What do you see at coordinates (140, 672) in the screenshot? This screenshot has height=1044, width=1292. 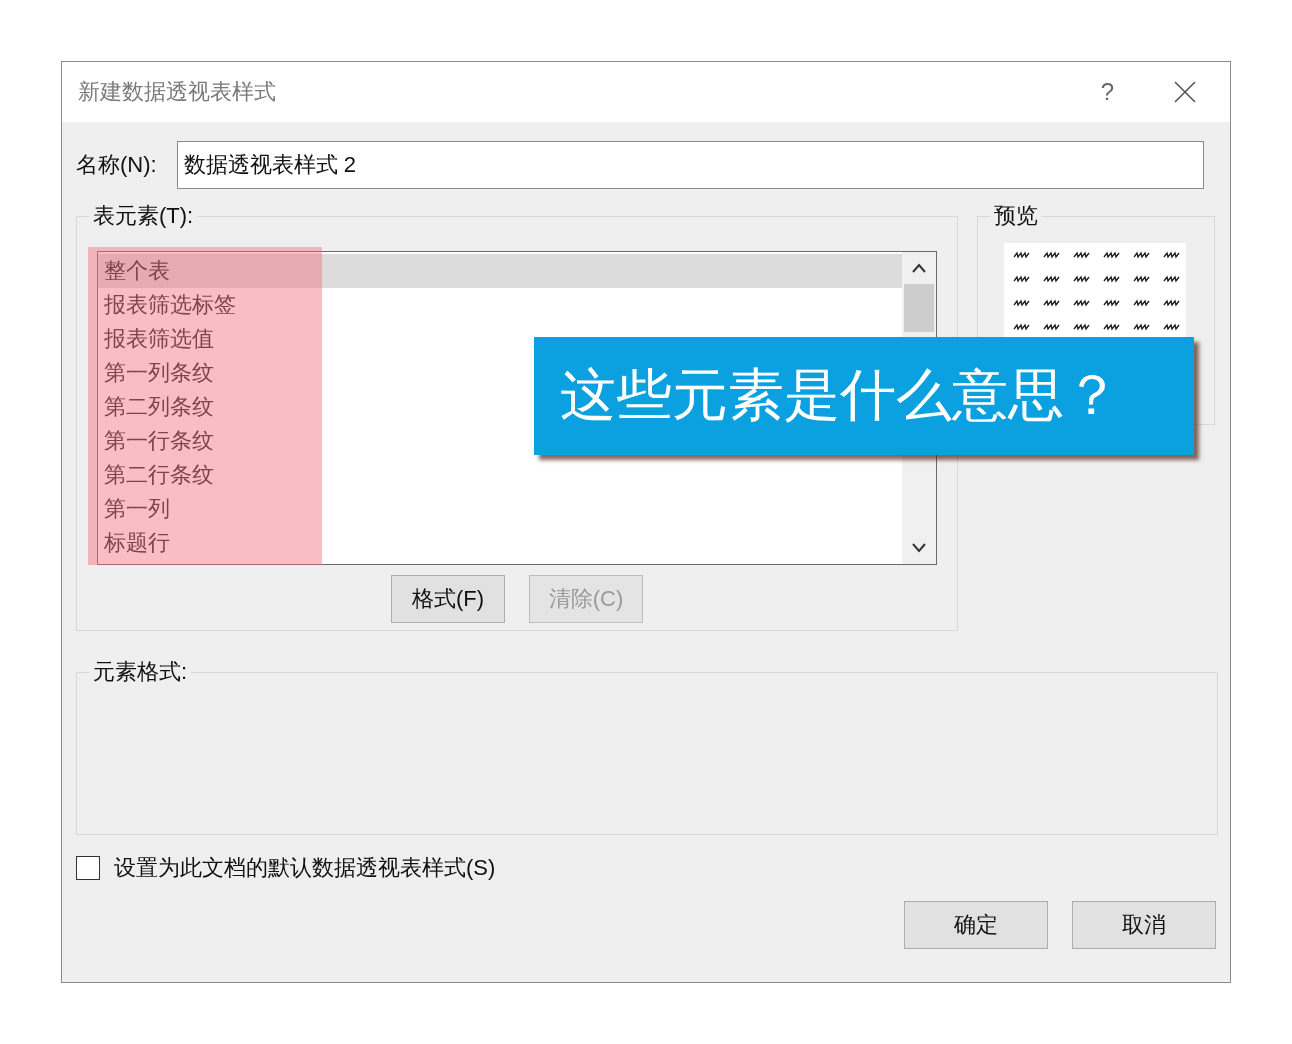 I see `element-format-label: 元素格式:` at bounding box center [140, 672].